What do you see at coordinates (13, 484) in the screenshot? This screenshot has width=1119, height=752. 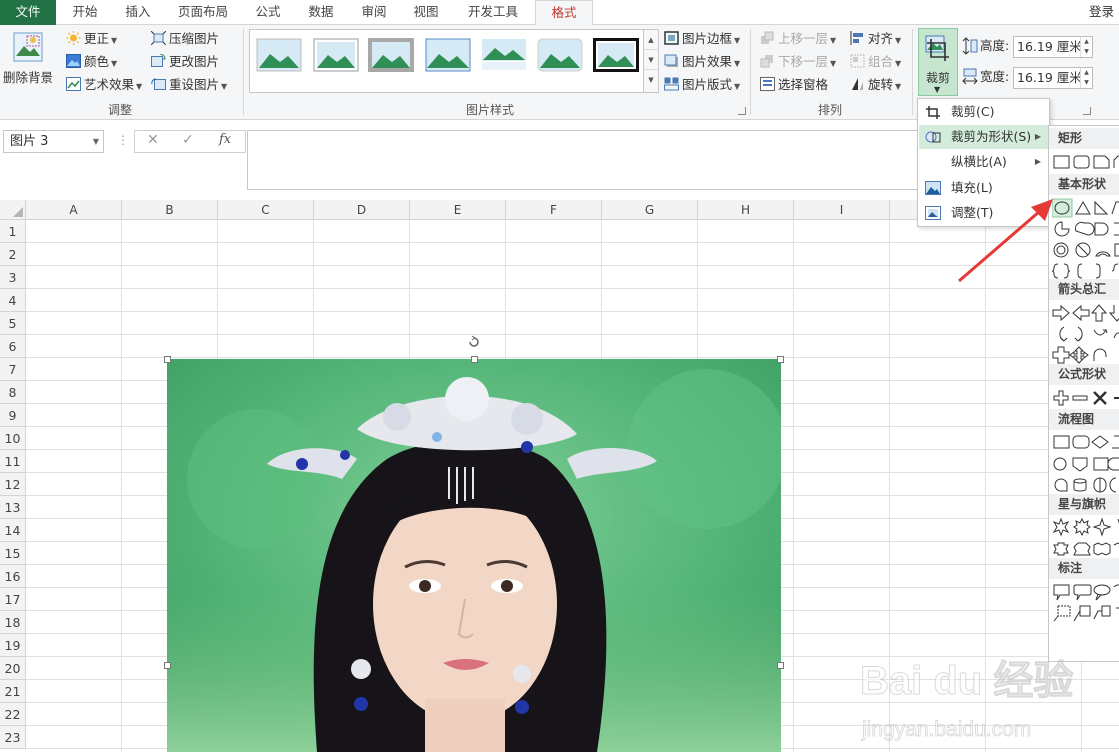 I see `row-header: 12` at bounding box center [13, 484].